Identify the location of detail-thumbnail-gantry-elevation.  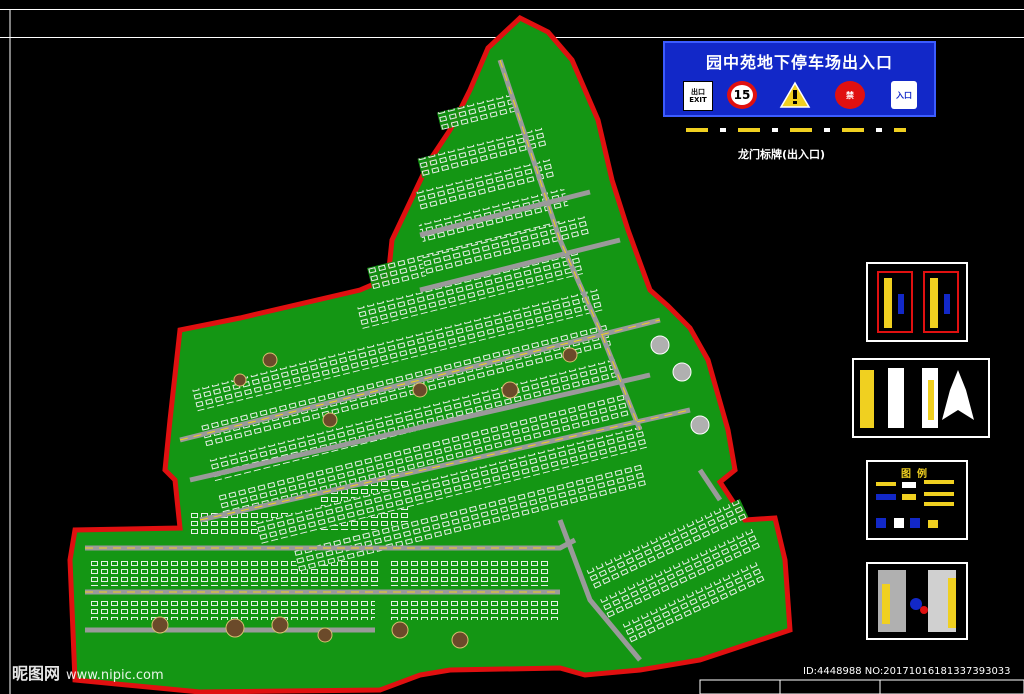
(917, 601).